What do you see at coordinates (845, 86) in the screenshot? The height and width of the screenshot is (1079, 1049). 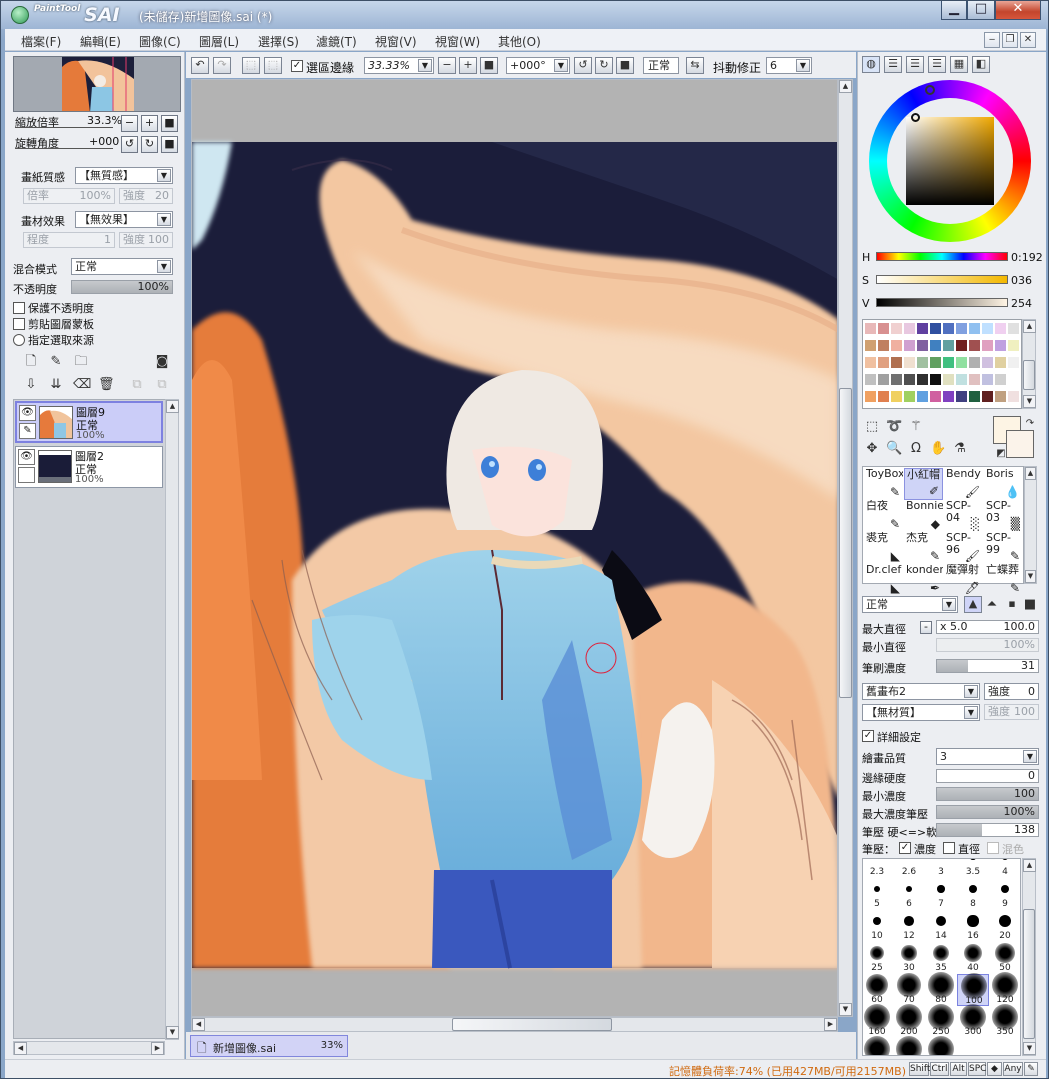 I see `scroll-up-arrow: ▲` at bounding box center [845, 86].